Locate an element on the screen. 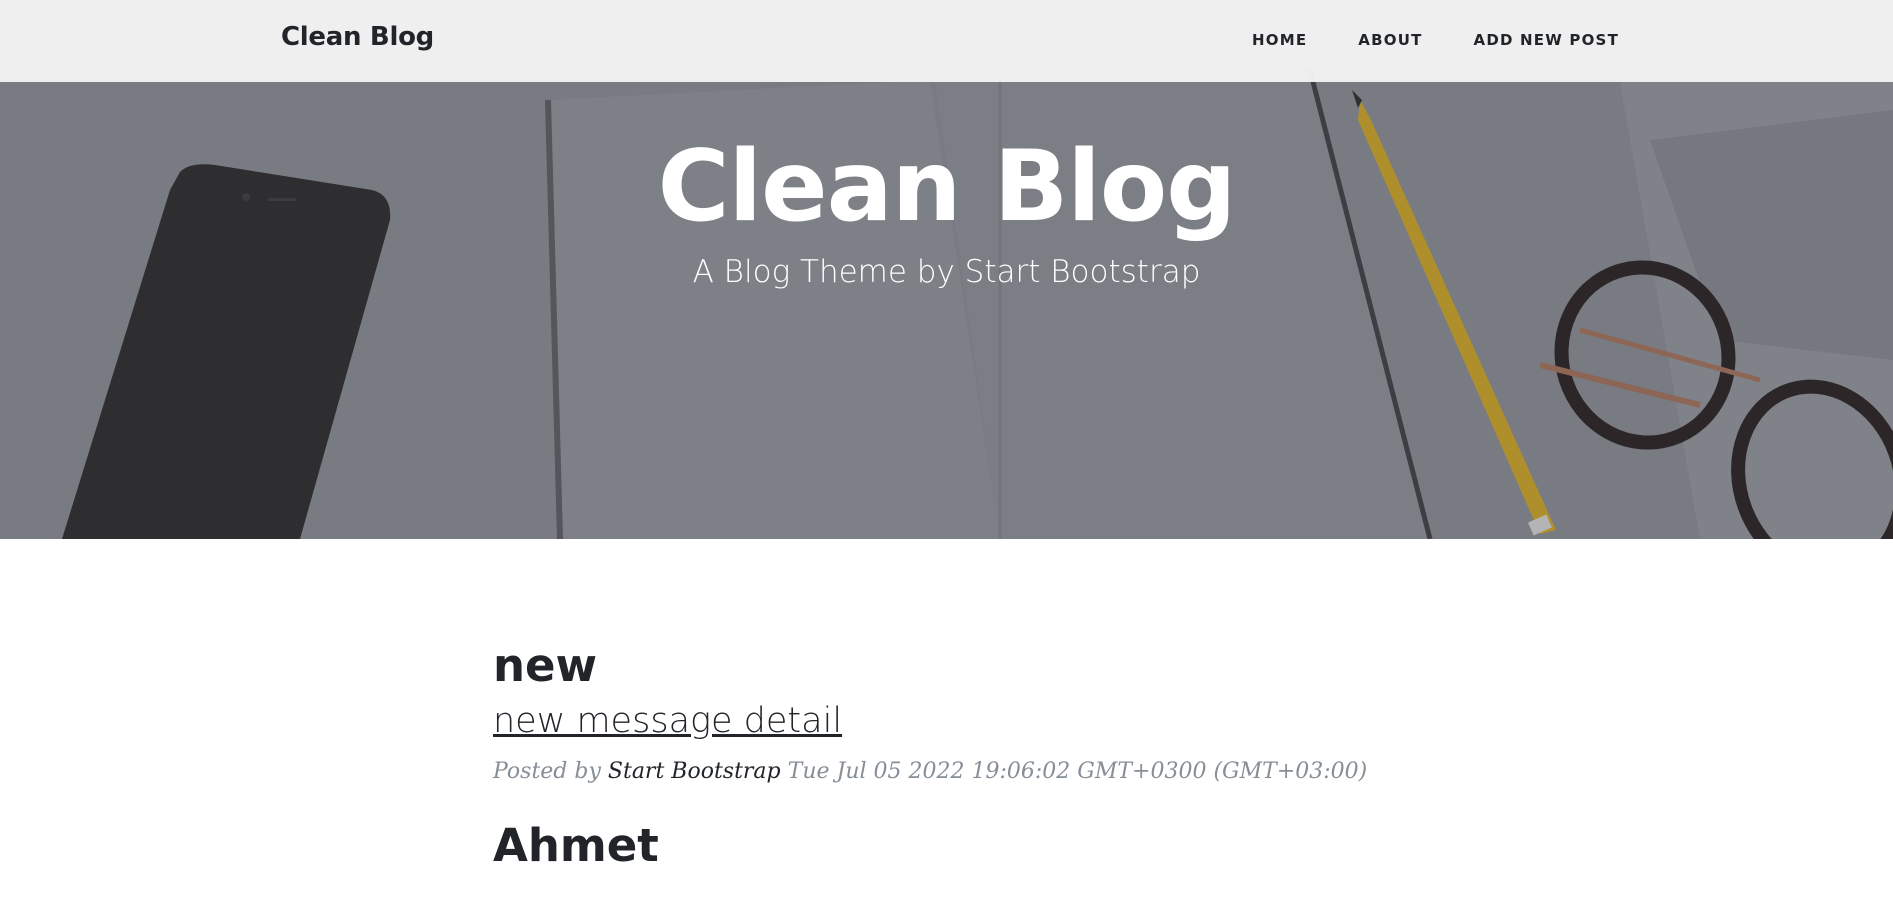 This screenshot has width=1893, height=899. top-navbar: Clean Blog HOME ABOUT ADD NEW POST is located at coordinates (946, 41).